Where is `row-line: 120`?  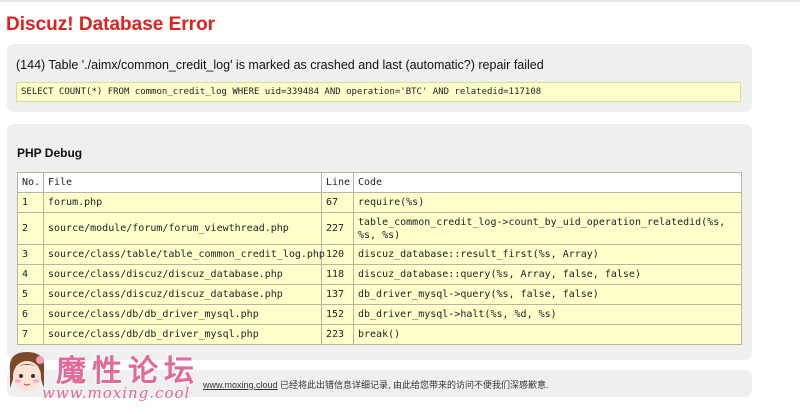 row-line: 120 is located at coordinates (337, 254).